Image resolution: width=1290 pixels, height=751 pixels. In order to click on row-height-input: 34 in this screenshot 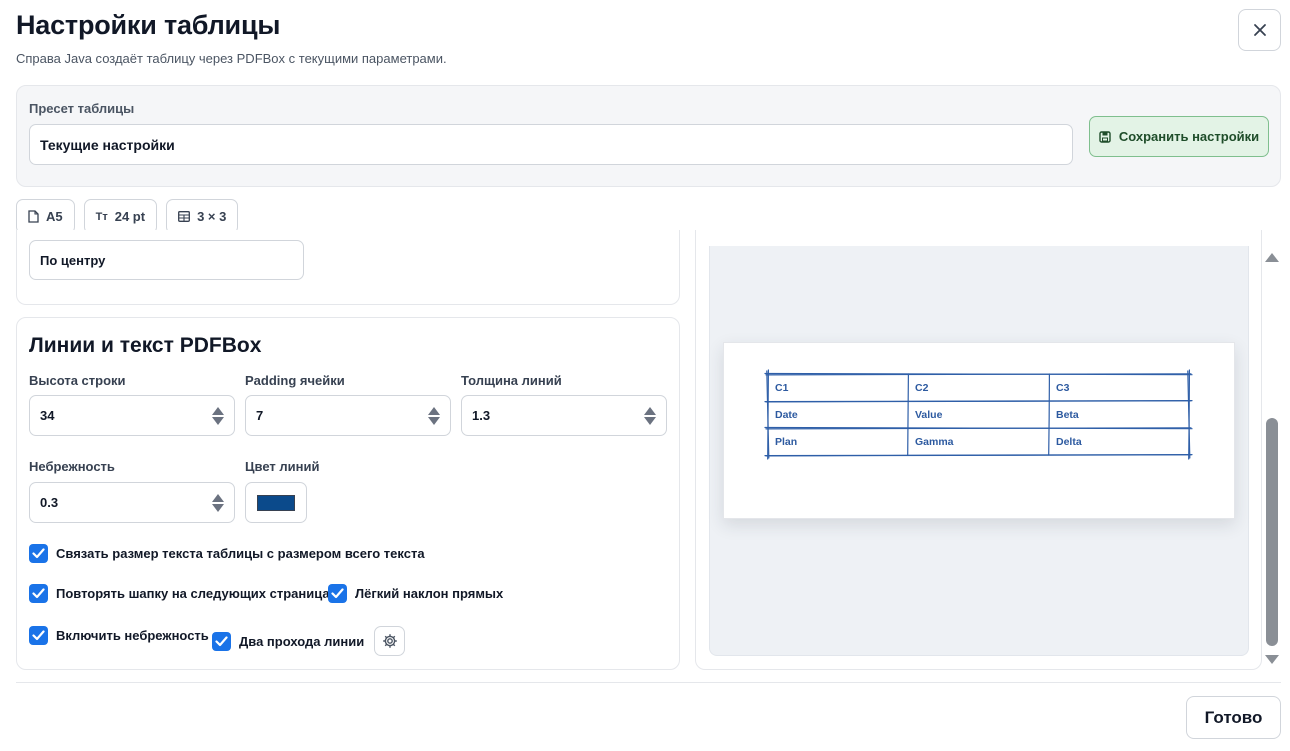, I will do `click(132, 415)`.